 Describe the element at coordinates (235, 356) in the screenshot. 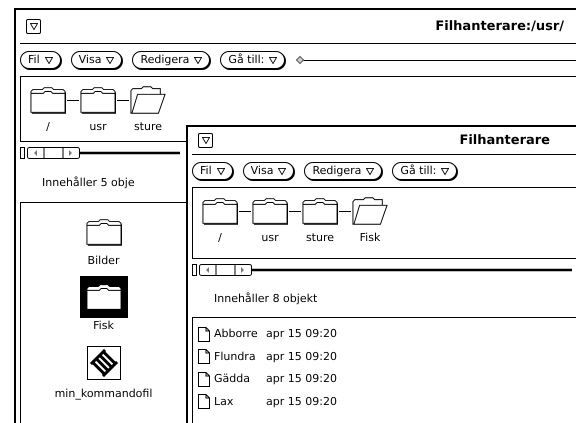

I see `file-name: Flundra` at that location.